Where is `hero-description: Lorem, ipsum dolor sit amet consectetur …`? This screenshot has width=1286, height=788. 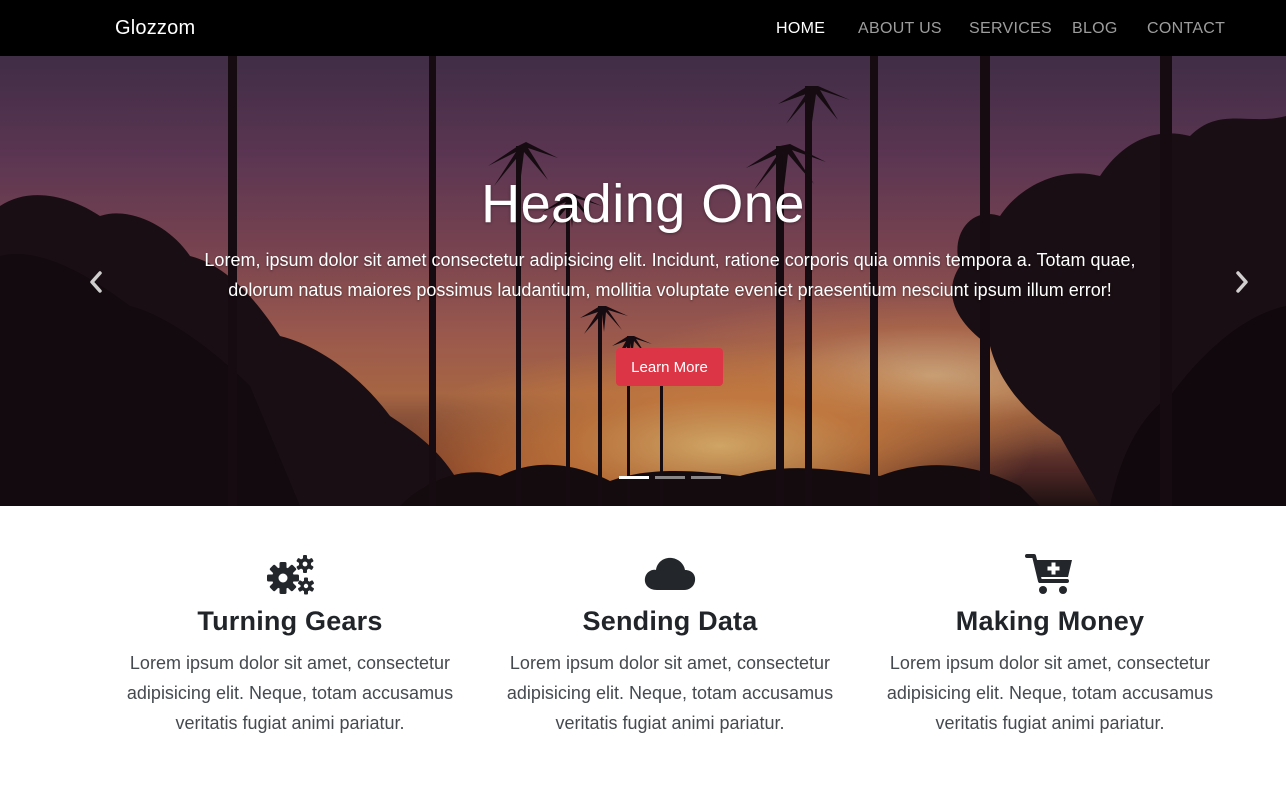
hero-description: Lorem, ipsum dolor sit amet consectetur … is located at coordinates (670, 275).